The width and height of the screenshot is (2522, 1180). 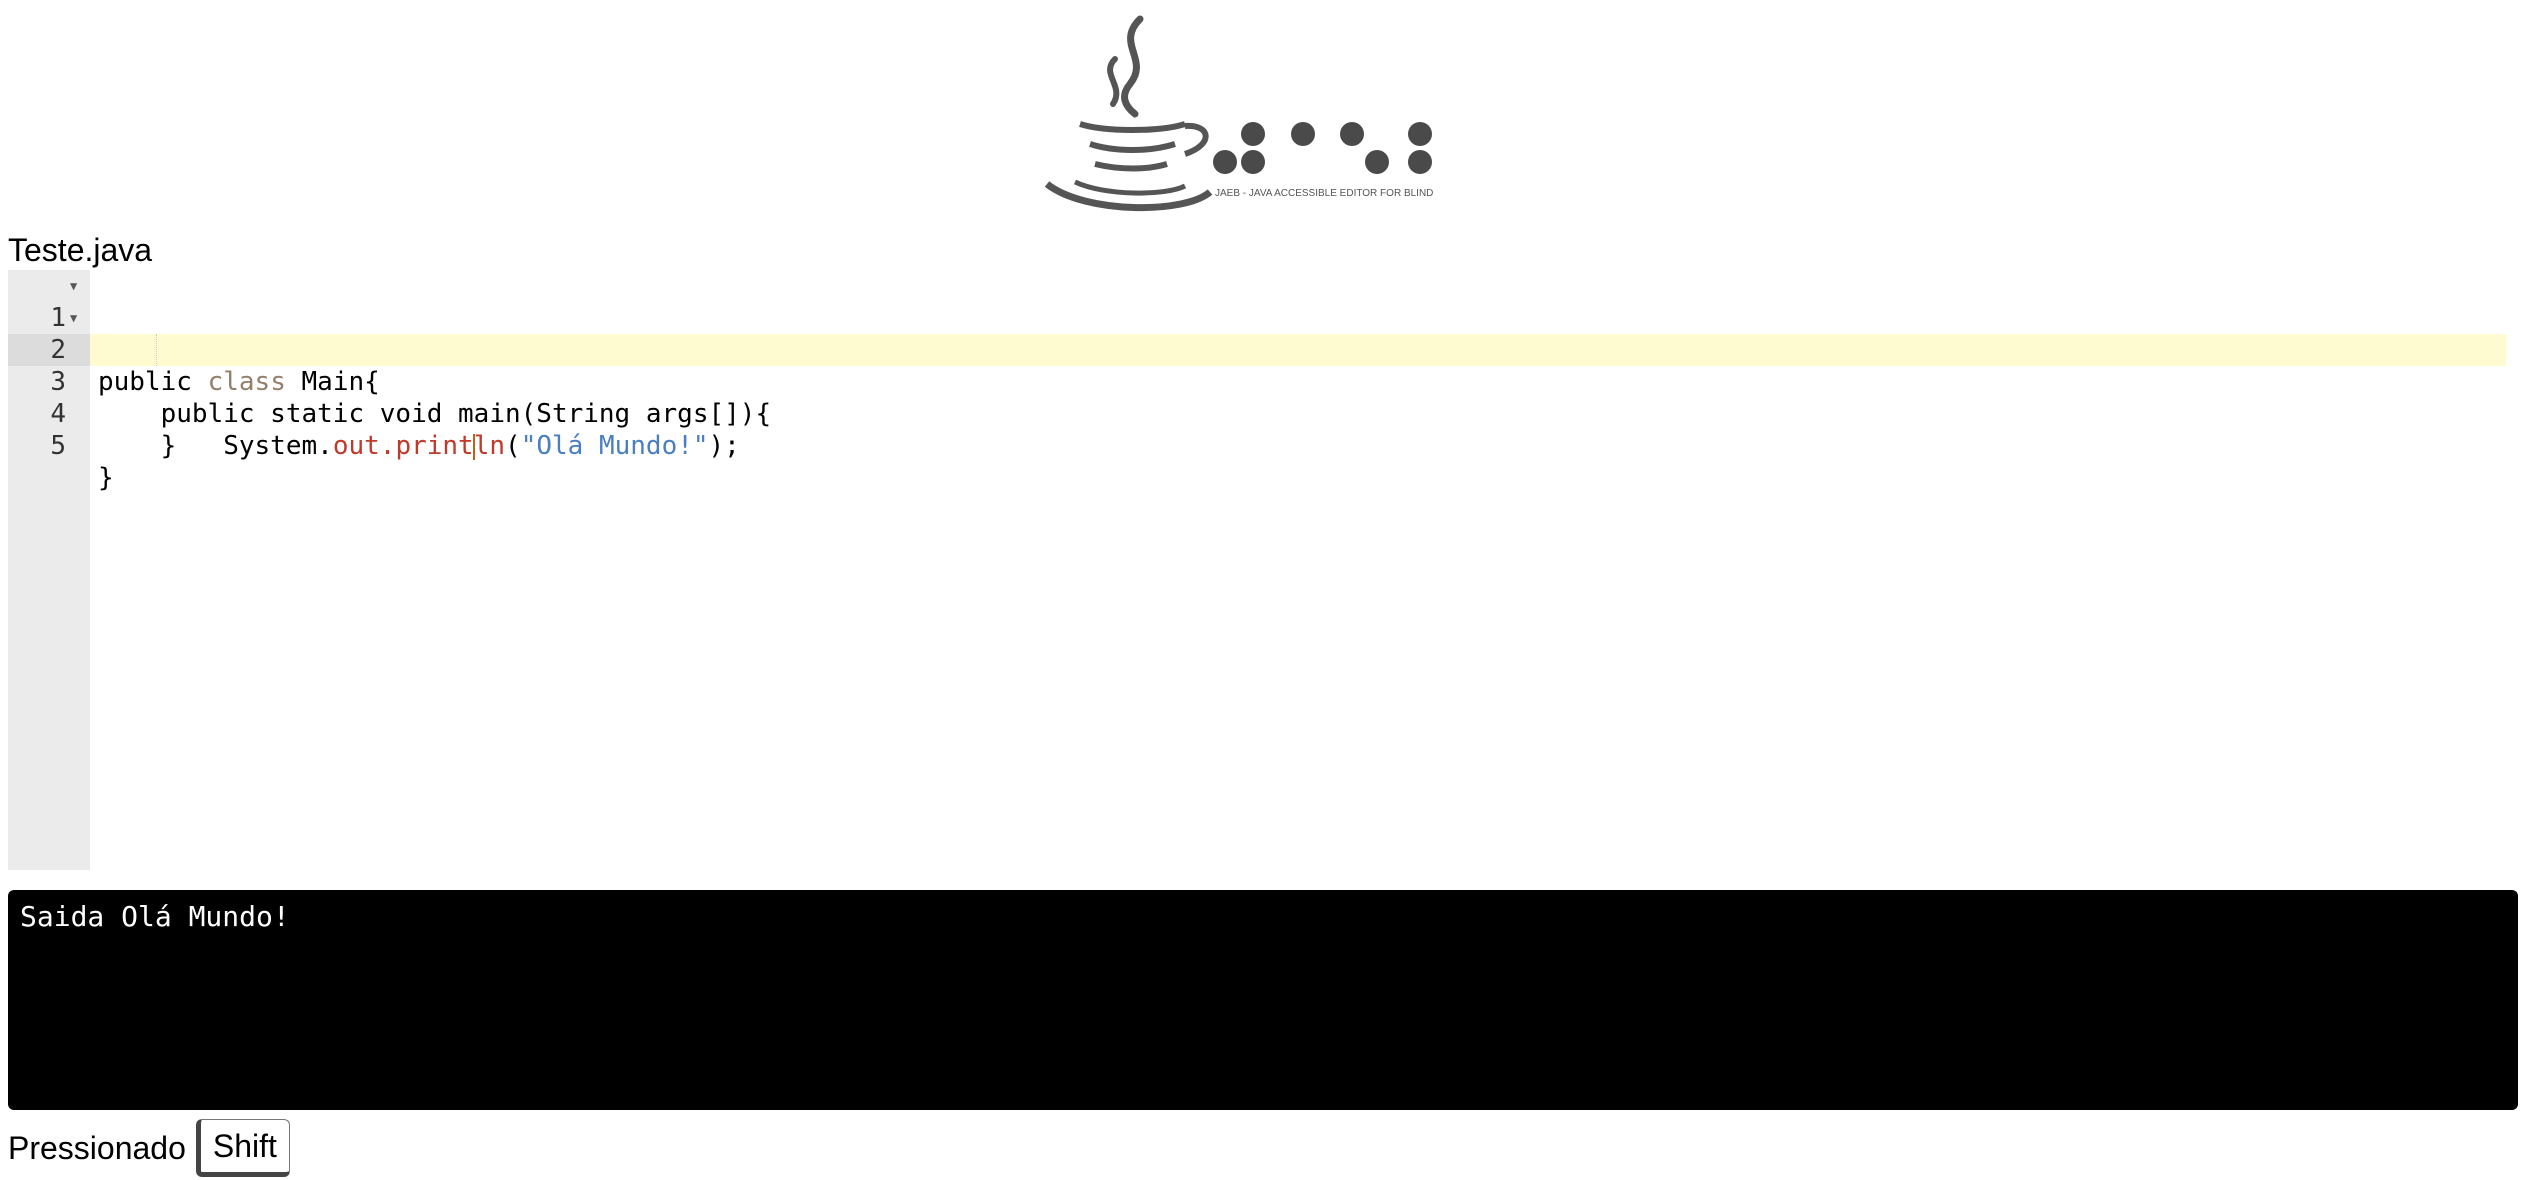 I want to click on code-line-1: 1 ▼ public class Main{, so click(x=1253, y=333).